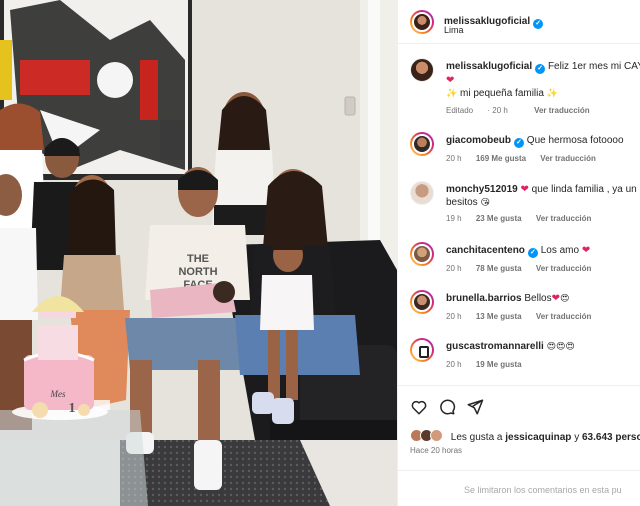 Image resolution: width=640 pixels, height=506 pixels. I want to click on kiss-emoji-icon: 😘, so click(485, 203).